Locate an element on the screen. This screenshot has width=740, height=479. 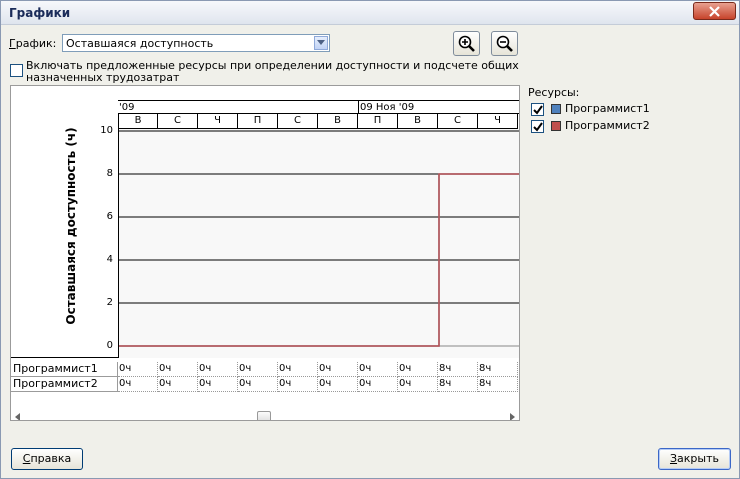
graph-type-select: Оставшаяся доступность is located at coordinates (196, 43).